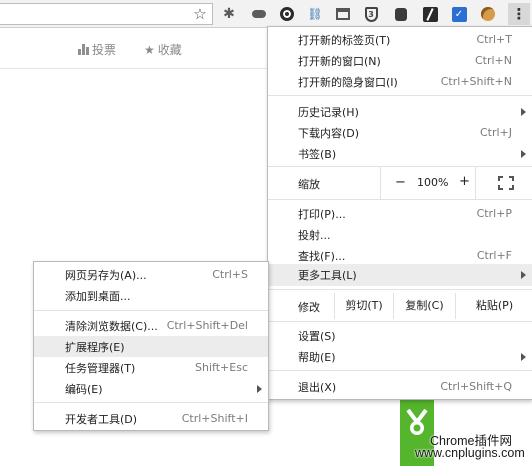 The image size is (532, 466). What do you see at coordinates (348, 82) in the screenshot?
I see `menu-item-label: 打开新的隐身窗口(I)` at bounding box center [348, 82].